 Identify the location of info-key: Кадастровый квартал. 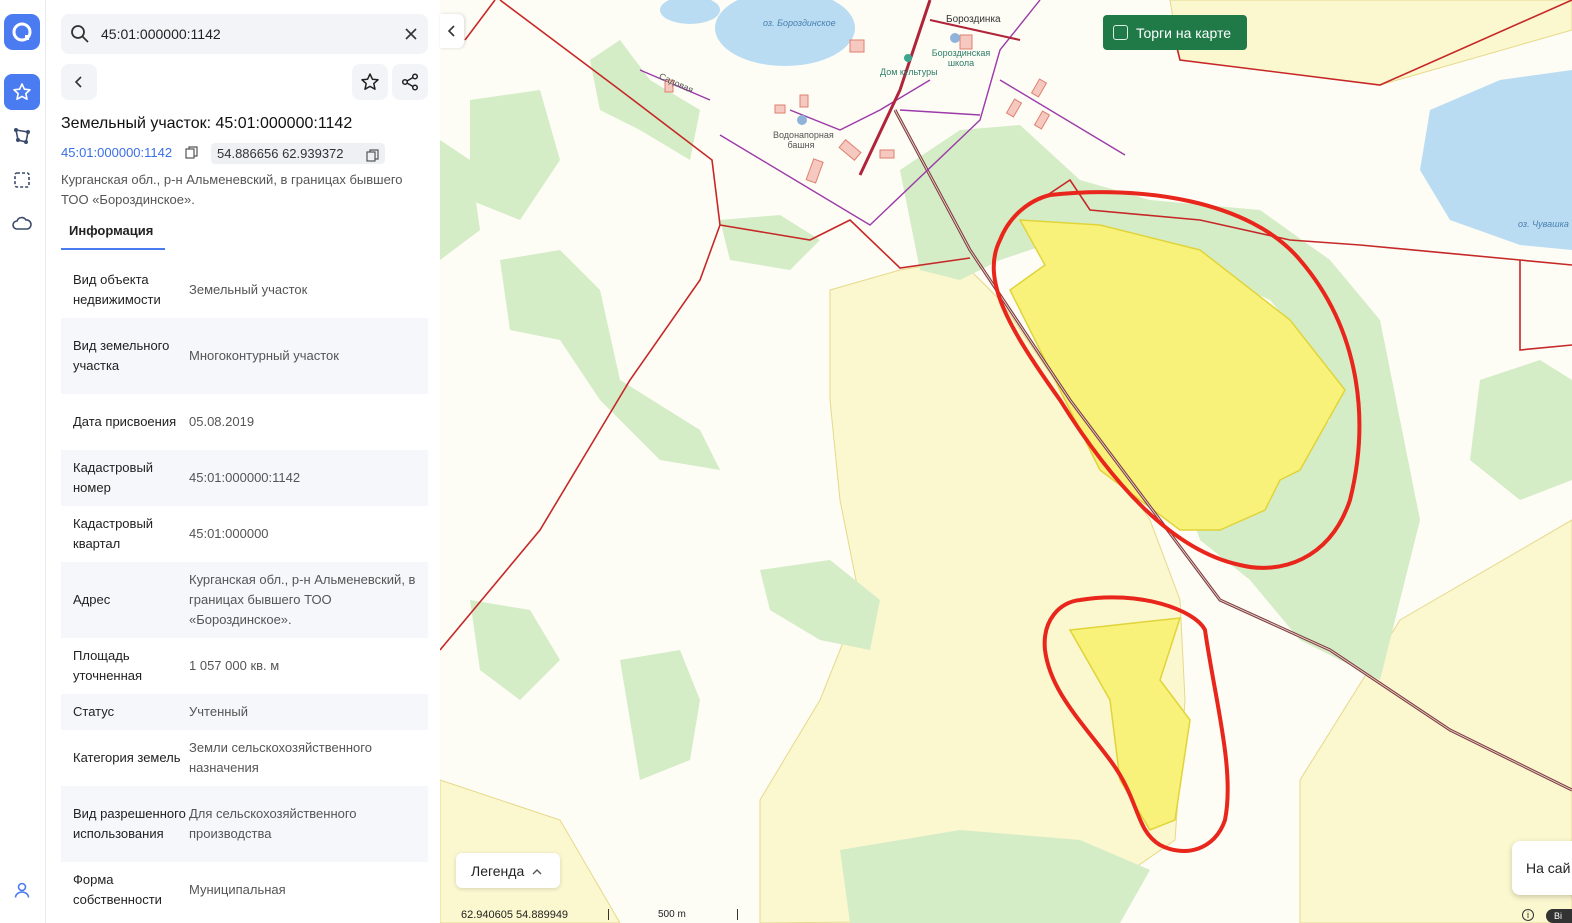
(113, 533).